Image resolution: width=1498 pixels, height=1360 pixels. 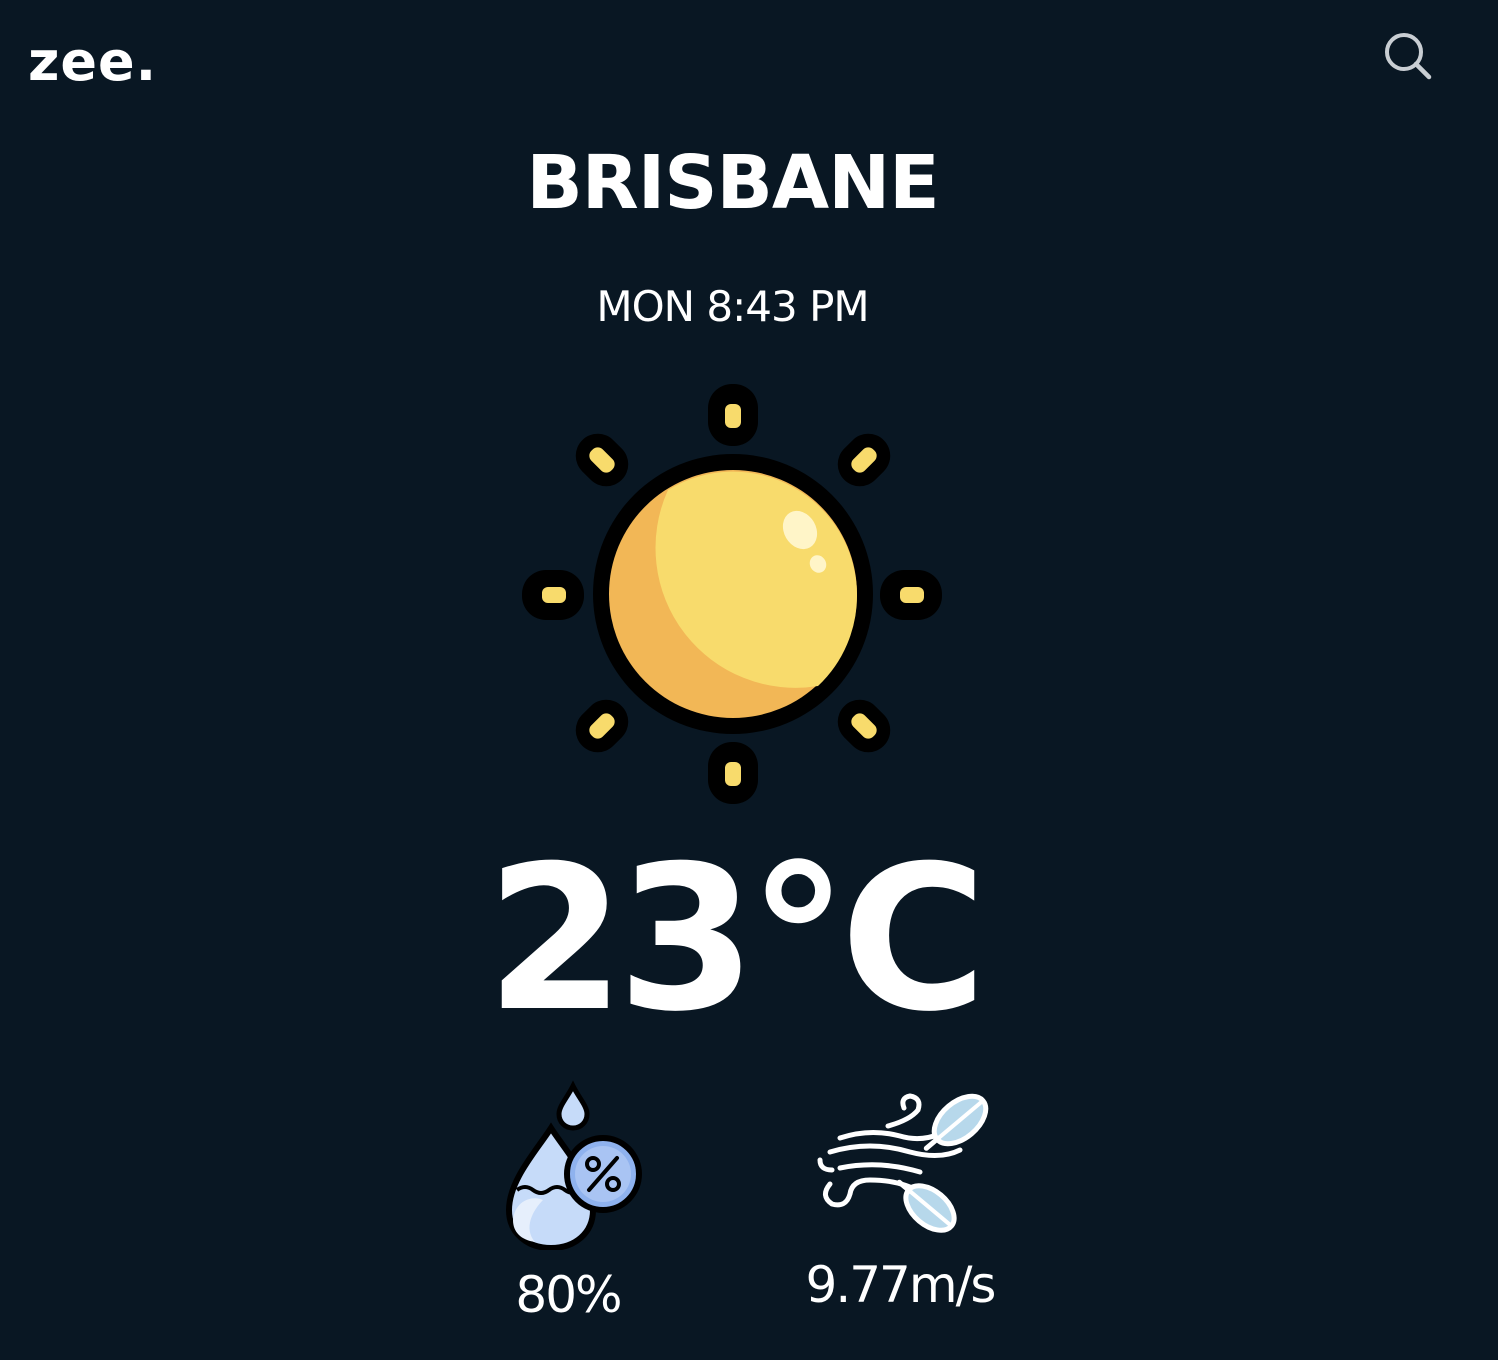 I want to click on search-button, so click(x=1407, y=55).